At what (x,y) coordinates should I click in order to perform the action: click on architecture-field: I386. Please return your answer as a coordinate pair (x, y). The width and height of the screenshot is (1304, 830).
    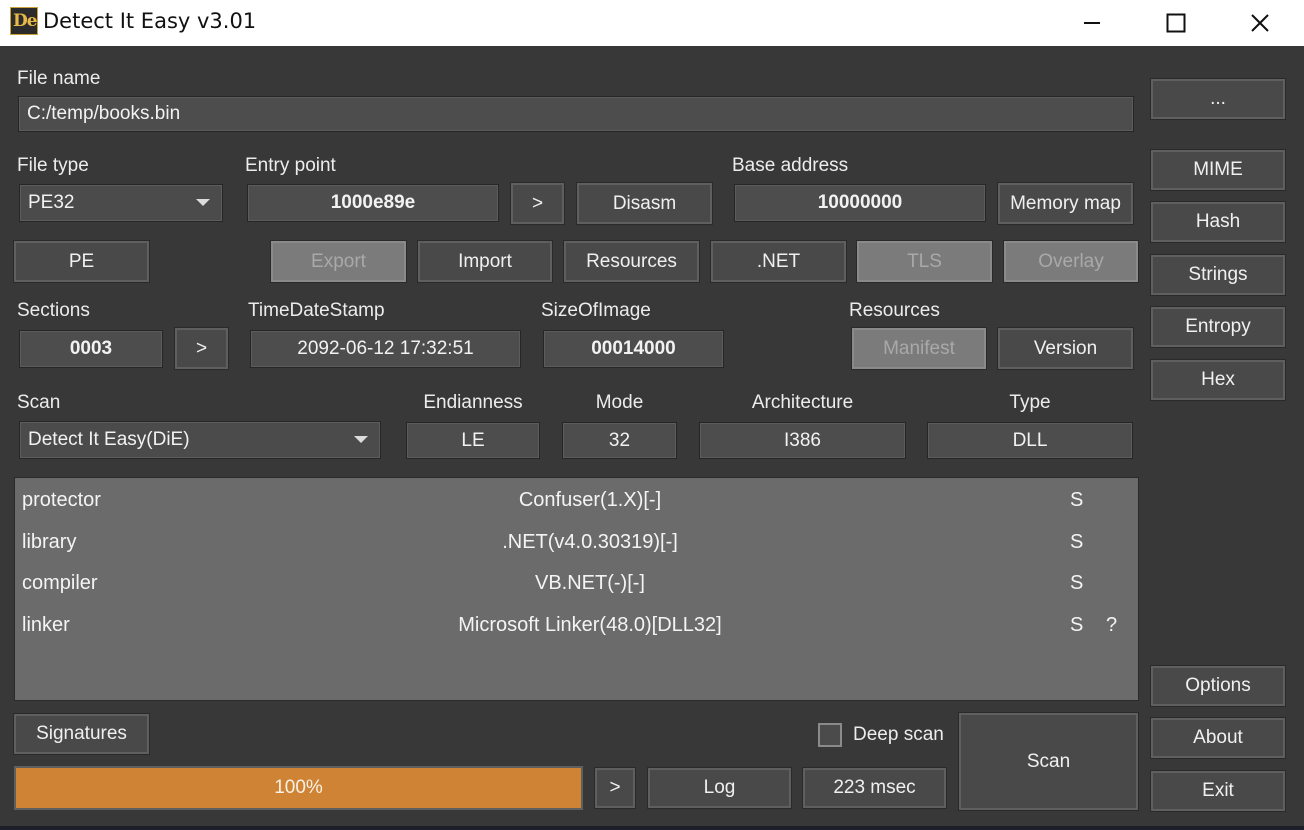
    Looking at the image, I should click on (802, 440).